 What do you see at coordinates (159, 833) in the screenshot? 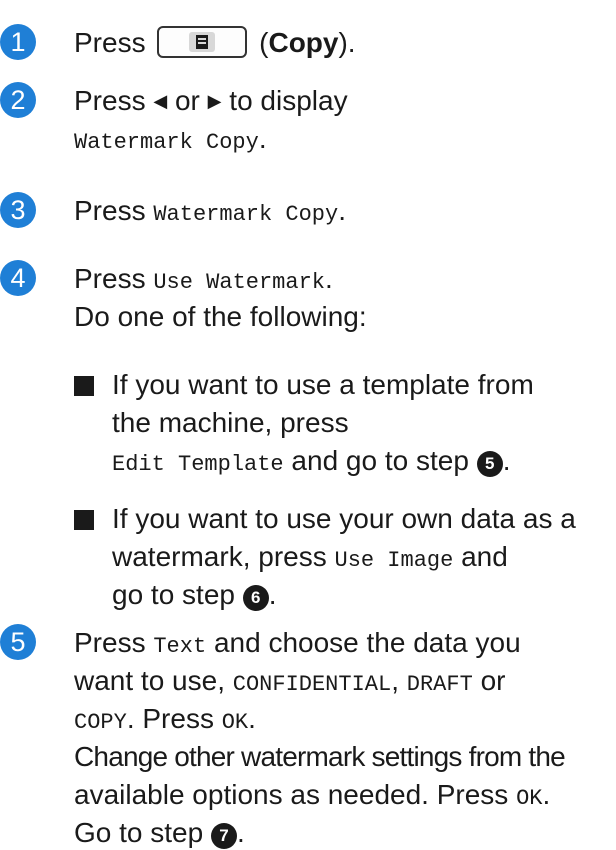
I see `step-5-line-6: Go to step 7.` at bounding box center [159, 833].